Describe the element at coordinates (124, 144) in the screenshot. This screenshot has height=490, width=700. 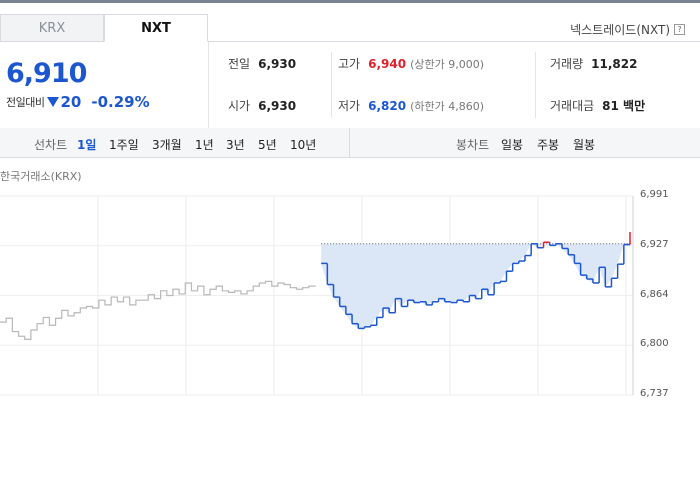
I see `period-1w: 1주일` at that location.